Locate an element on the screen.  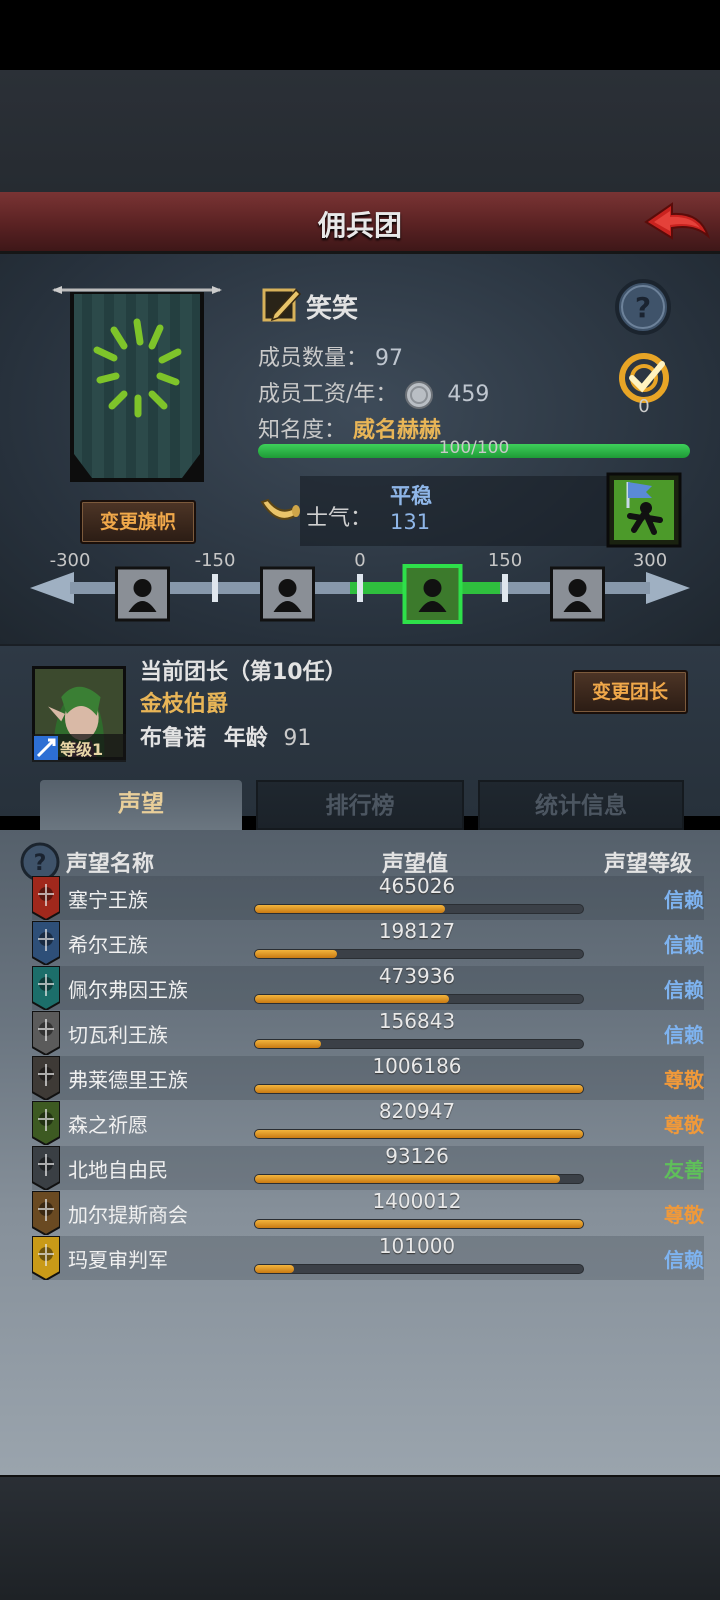
help-icon: ? is located at coordinates (643, 307).